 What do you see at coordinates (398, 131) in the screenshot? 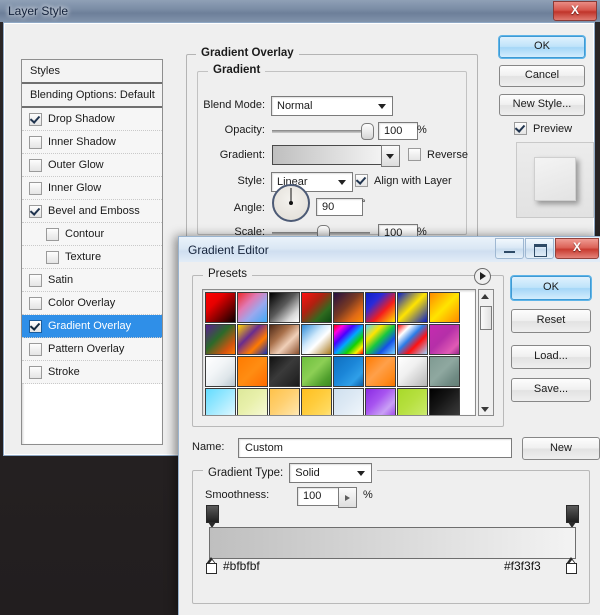
I see `opacity-input: 100` at bounding box center [398, 131].